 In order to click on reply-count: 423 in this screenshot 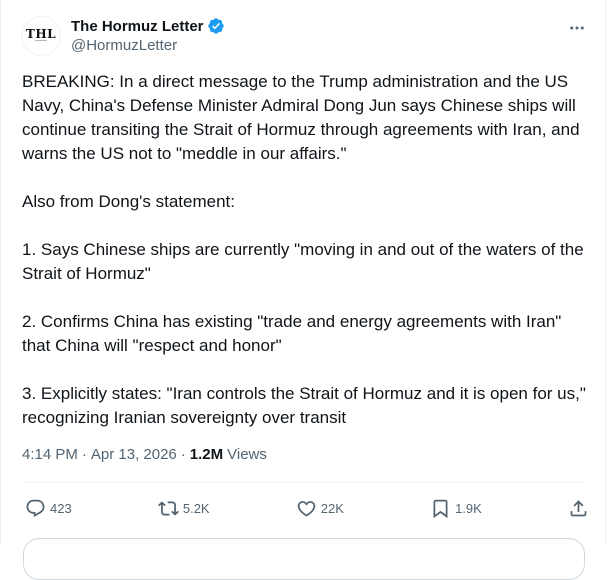, I will do `click(61, 508)`.